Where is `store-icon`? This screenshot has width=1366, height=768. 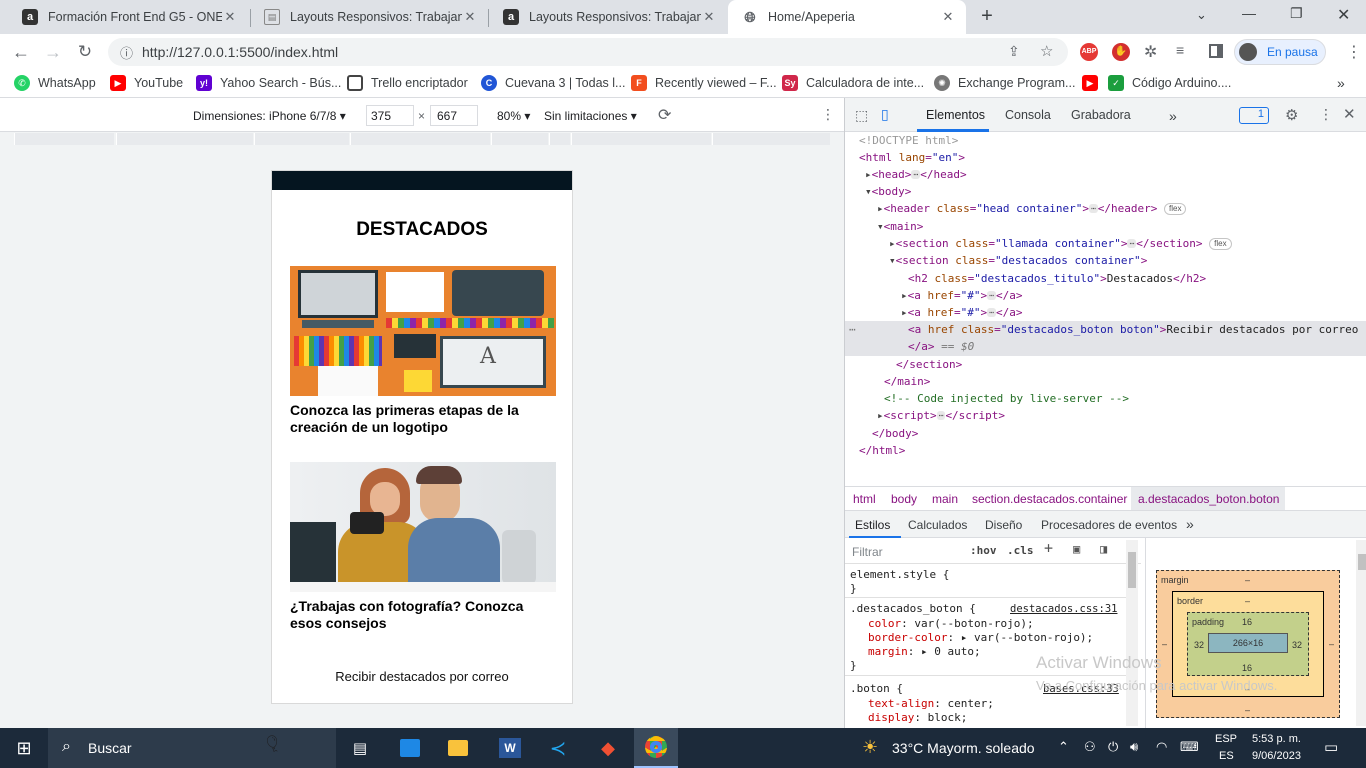
store-icon is located at coordinates (410, 748).